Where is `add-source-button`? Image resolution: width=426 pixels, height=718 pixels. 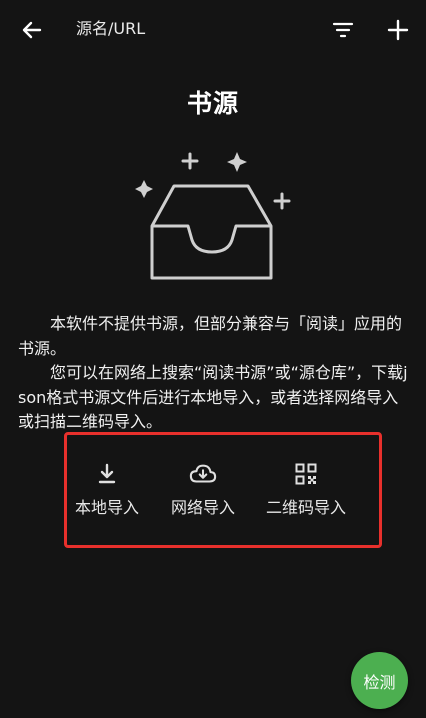
add-source-button is located at coordinates (398, 30).